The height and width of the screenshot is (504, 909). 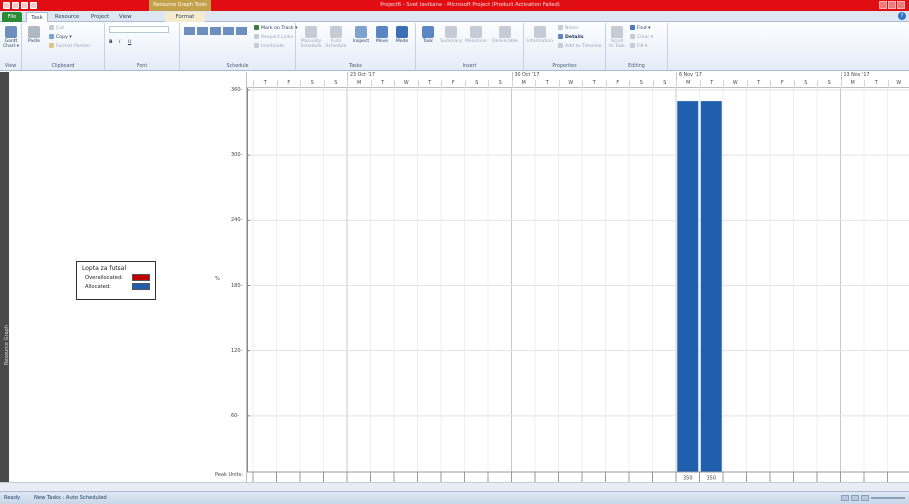 What do you see at coordinates (125, 17) in the screenshot?
I see `tab-view: View` at bounding box center [125, 17].